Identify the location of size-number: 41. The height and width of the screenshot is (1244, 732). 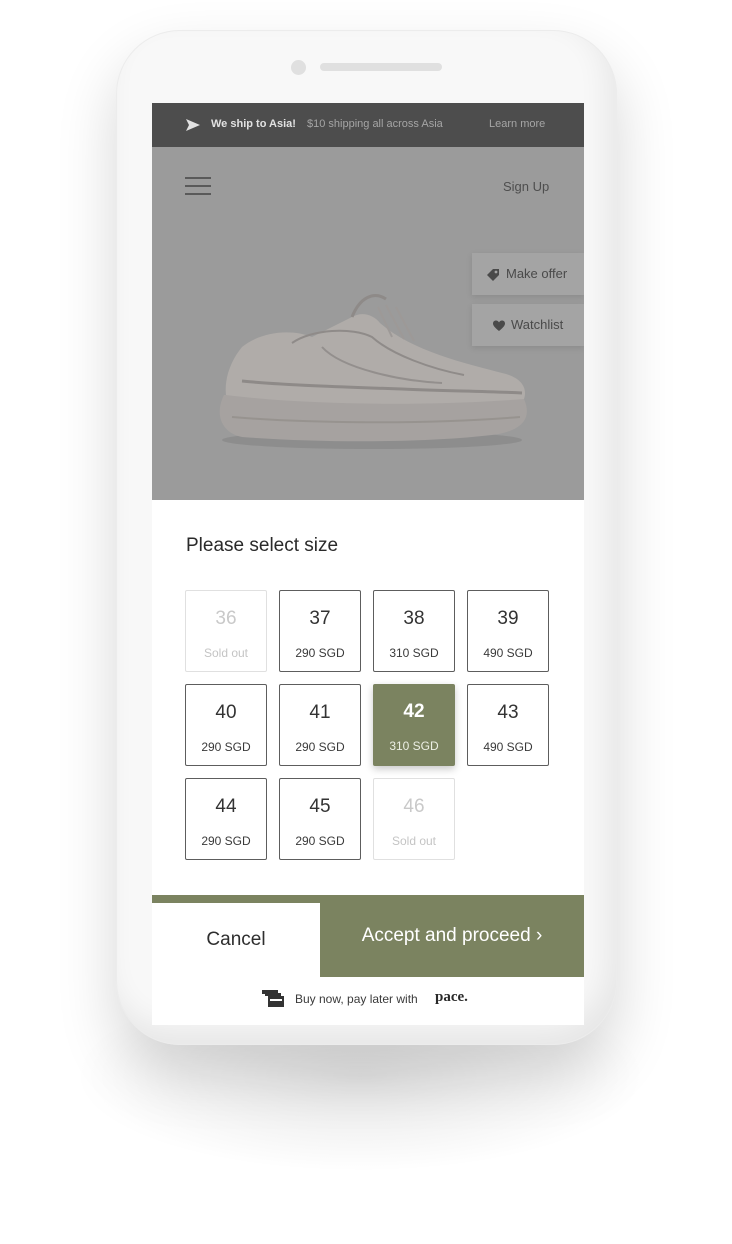
(320, 712).